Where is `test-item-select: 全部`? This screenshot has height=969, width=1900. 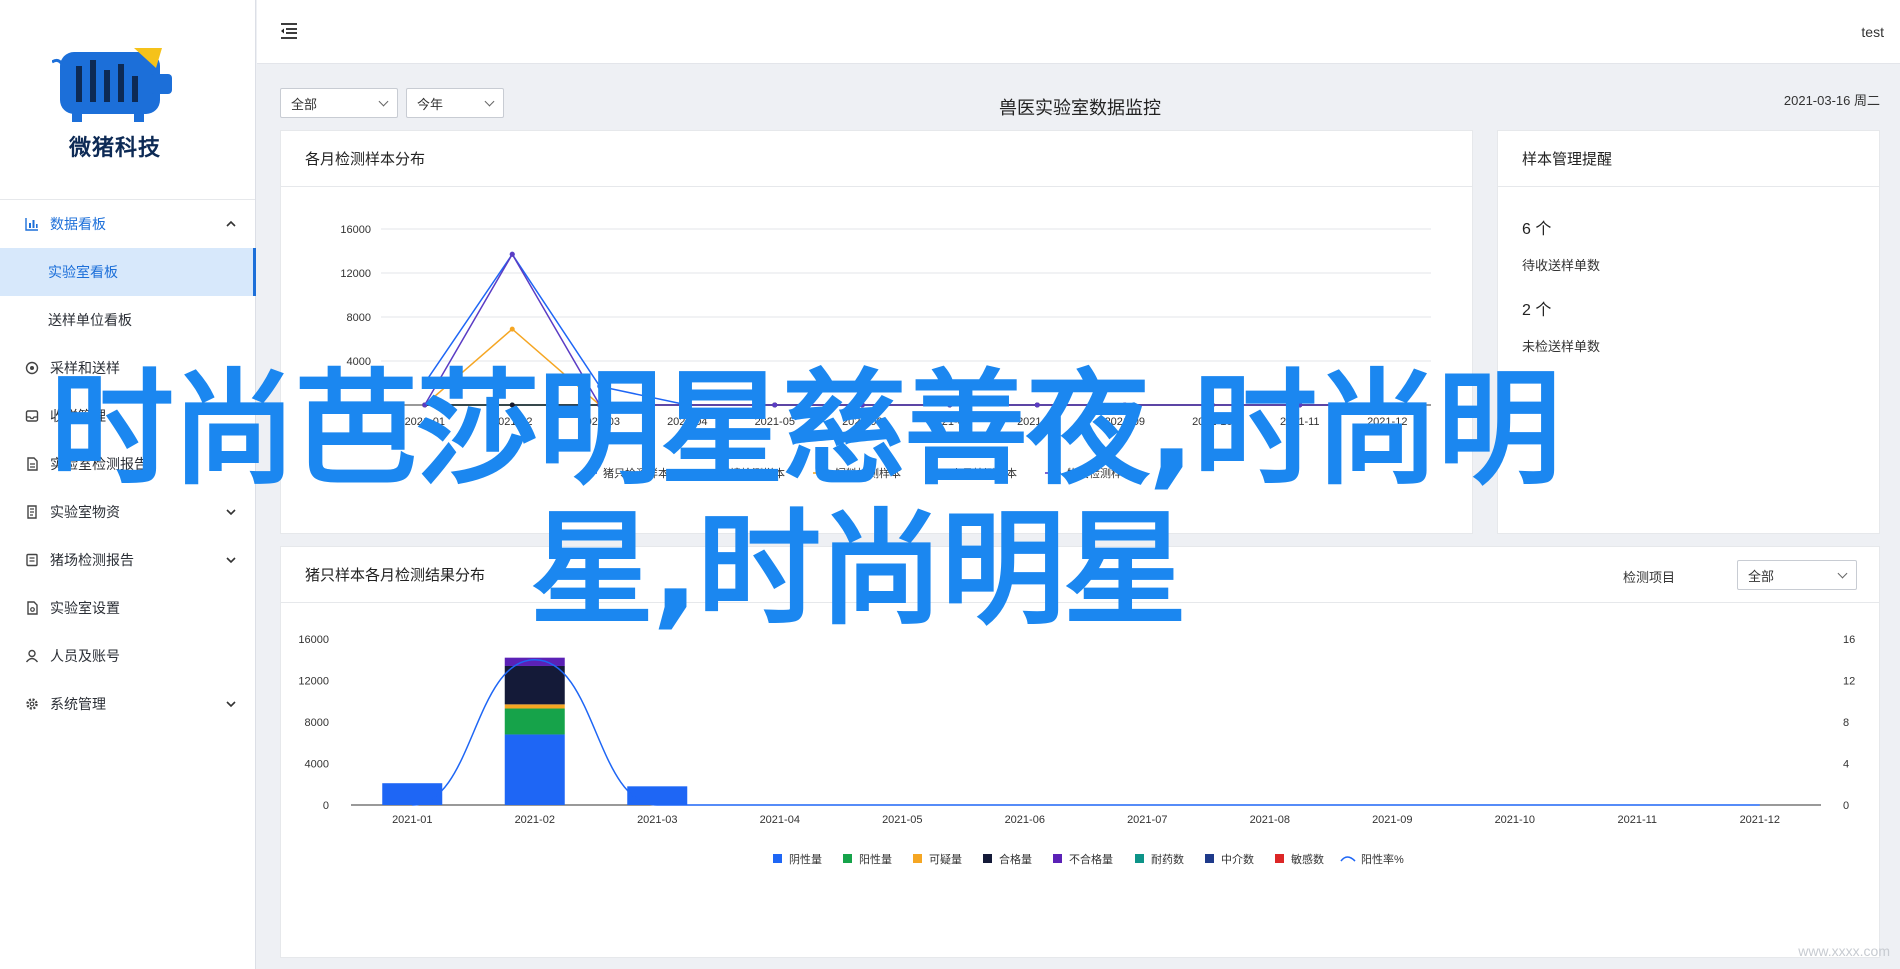
test-item-select: 全部 is located at coordinates (1797, 575).